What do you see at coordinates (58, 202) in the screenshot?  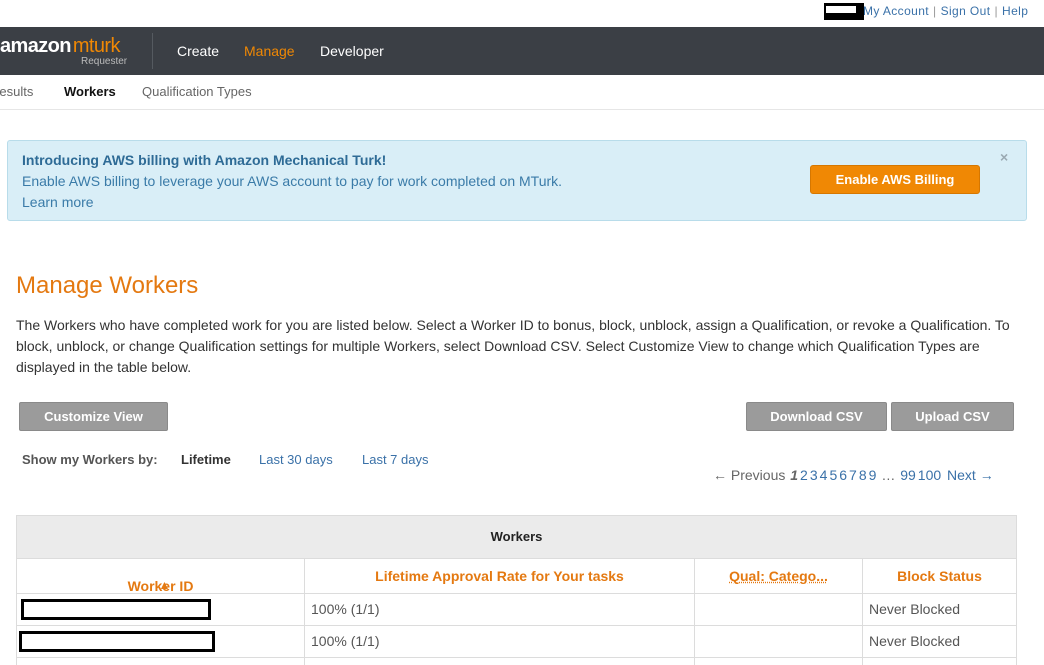 I see `learn-more-link: Learn more` at bounding box center [58, 202].